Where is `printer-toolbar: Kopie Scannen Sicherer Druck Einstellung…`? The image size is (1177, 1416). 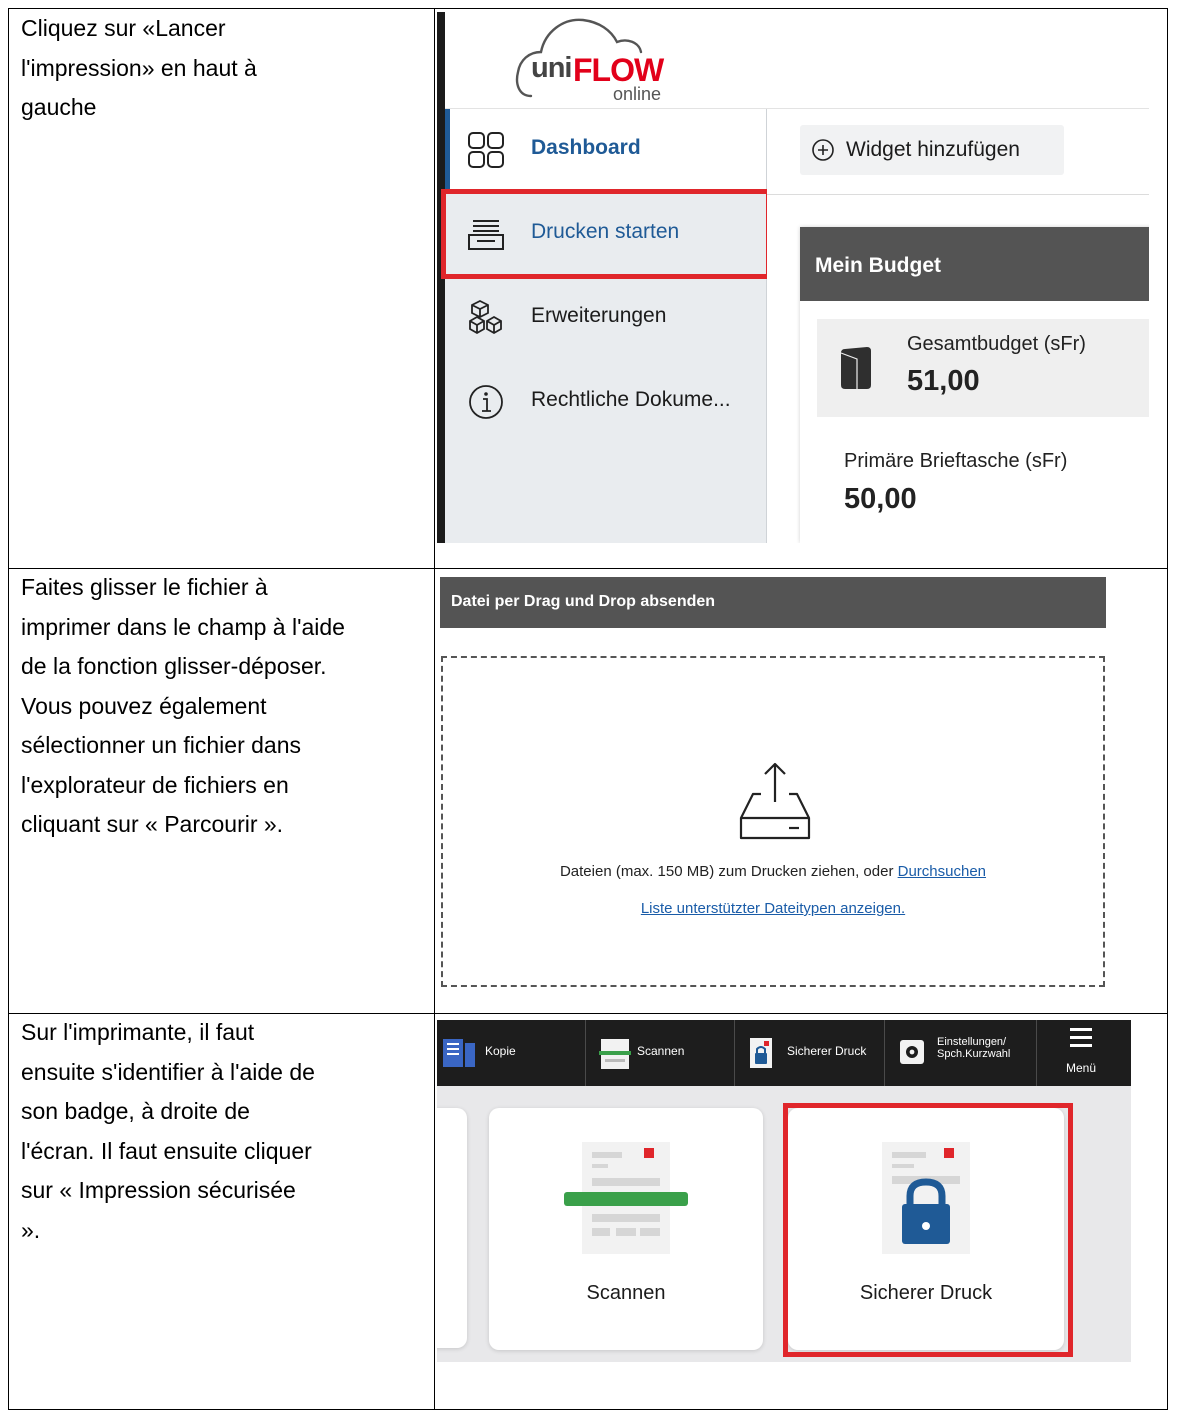
printer-toolbar: Kopie Scannen Sicherer Druck Einstellung… is located at coordinates (784, 1053).